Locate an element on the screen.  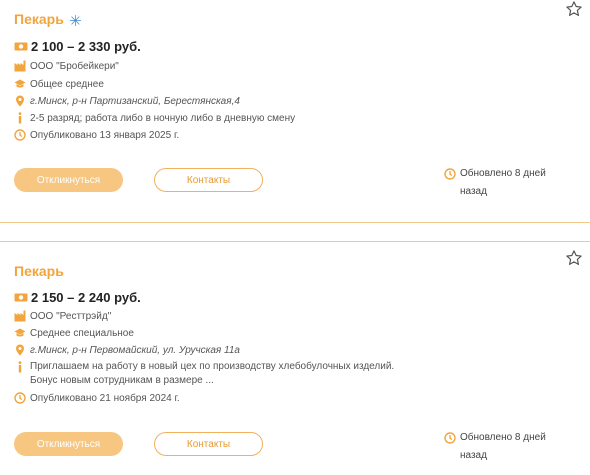
company-name: ООО "Бробейкери" is located at coordinates (74, 66).